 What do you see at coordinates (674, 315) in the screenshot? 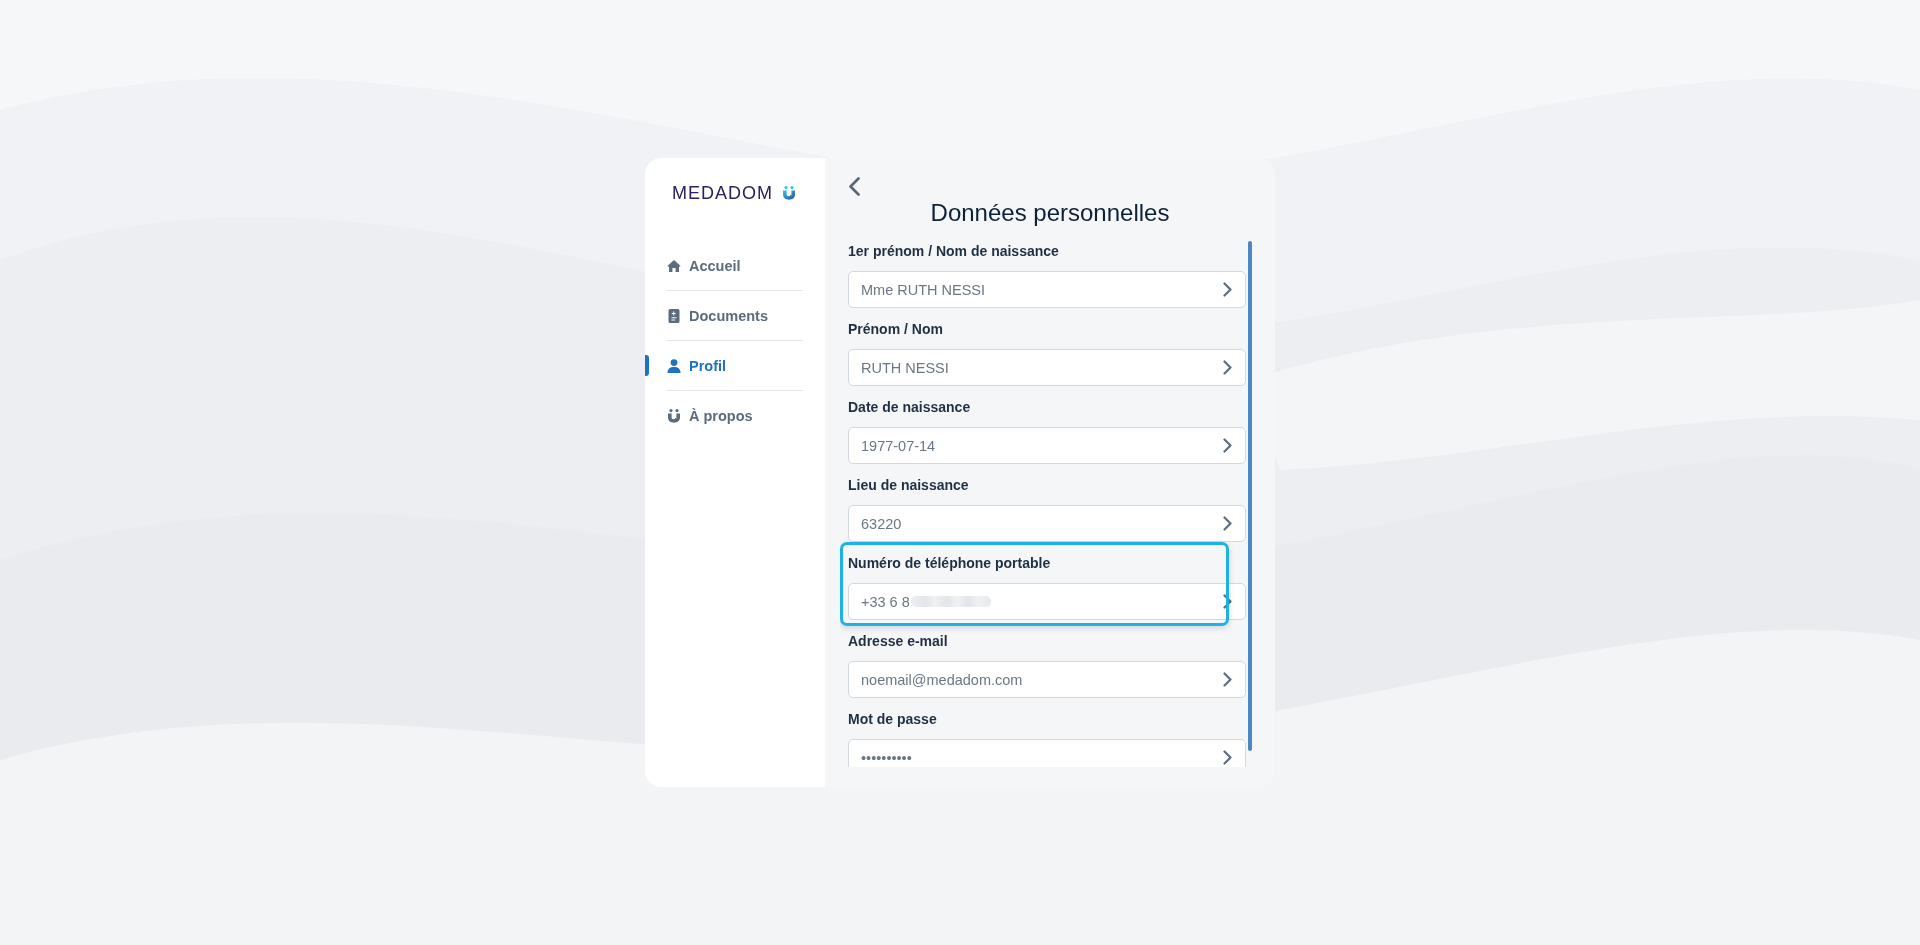
I see `document-icon` at bounding box center [674, 315].